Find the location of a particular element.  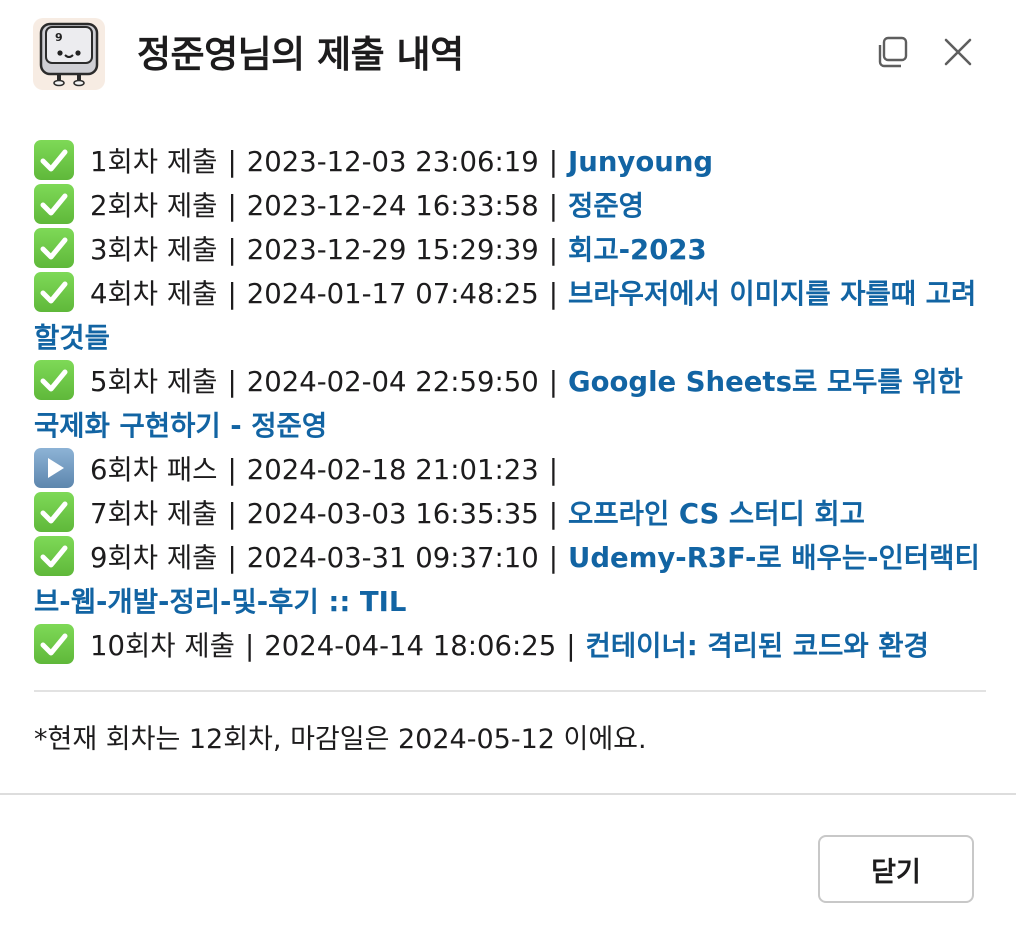

entry-datetime: 2024-04-14 18:06:25 is located at coordinates (410, 646).